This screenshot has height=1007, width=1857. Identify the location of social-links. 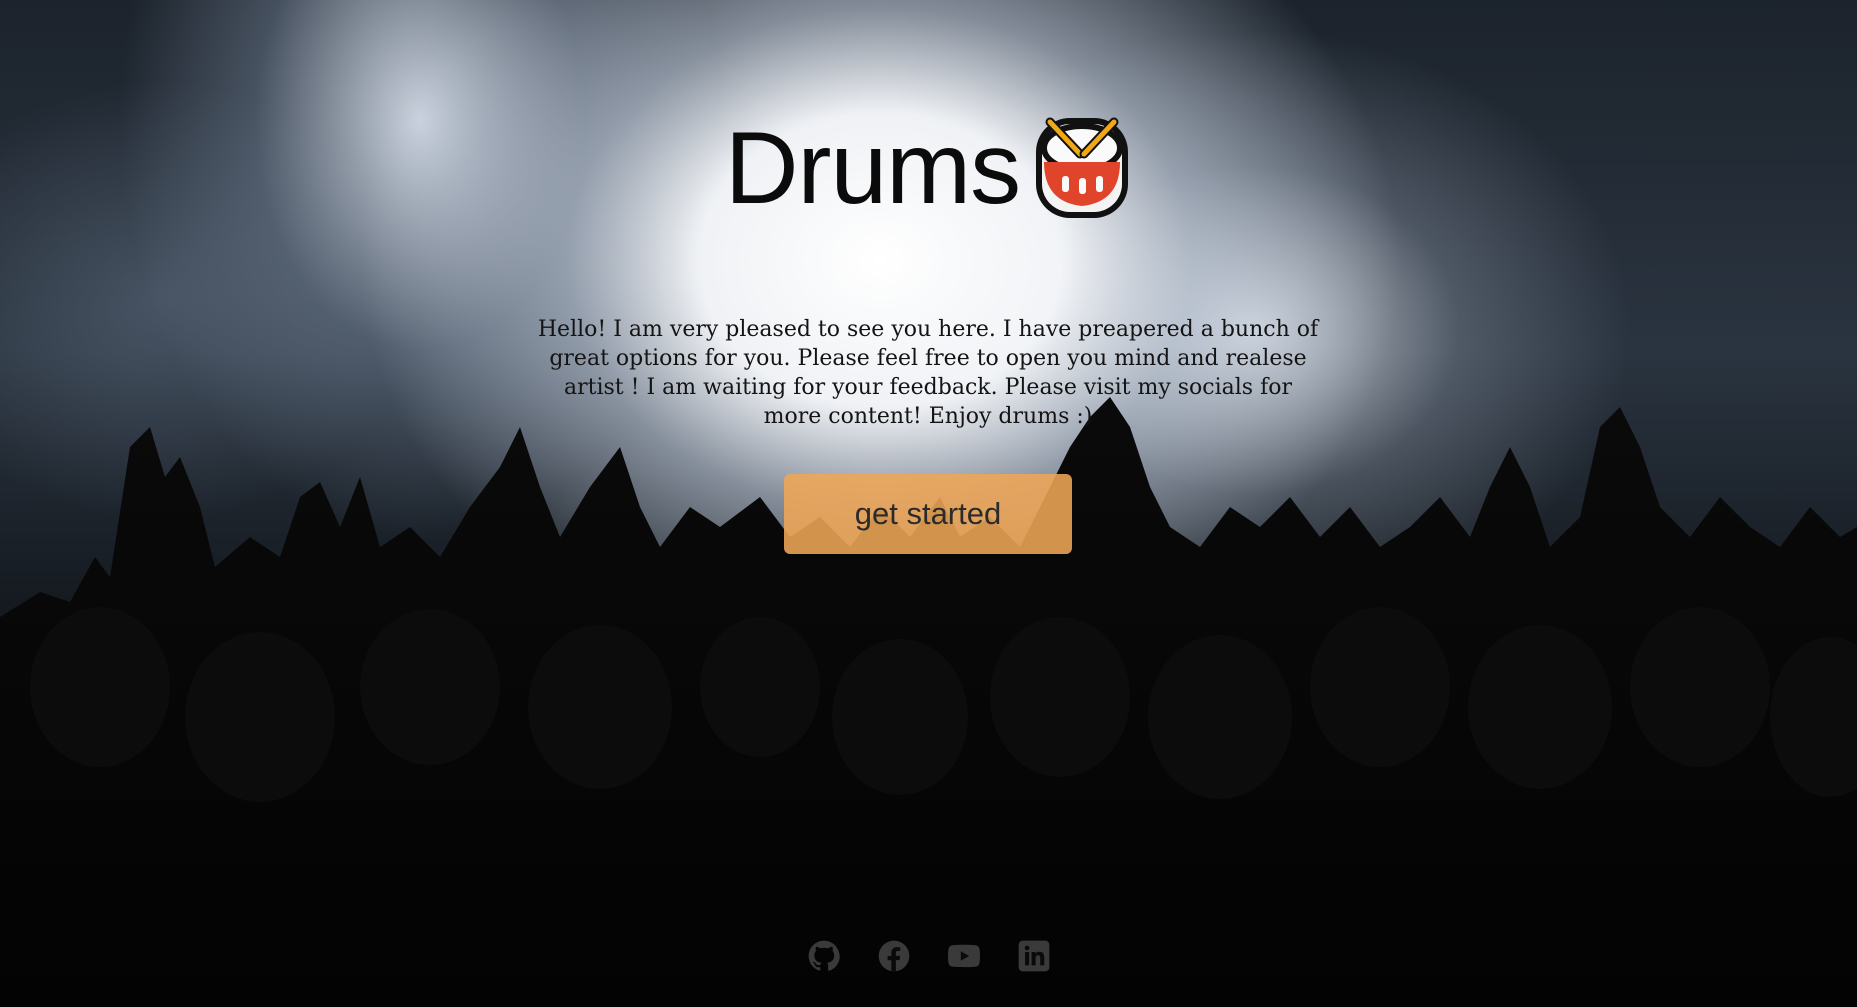
(928, 956).